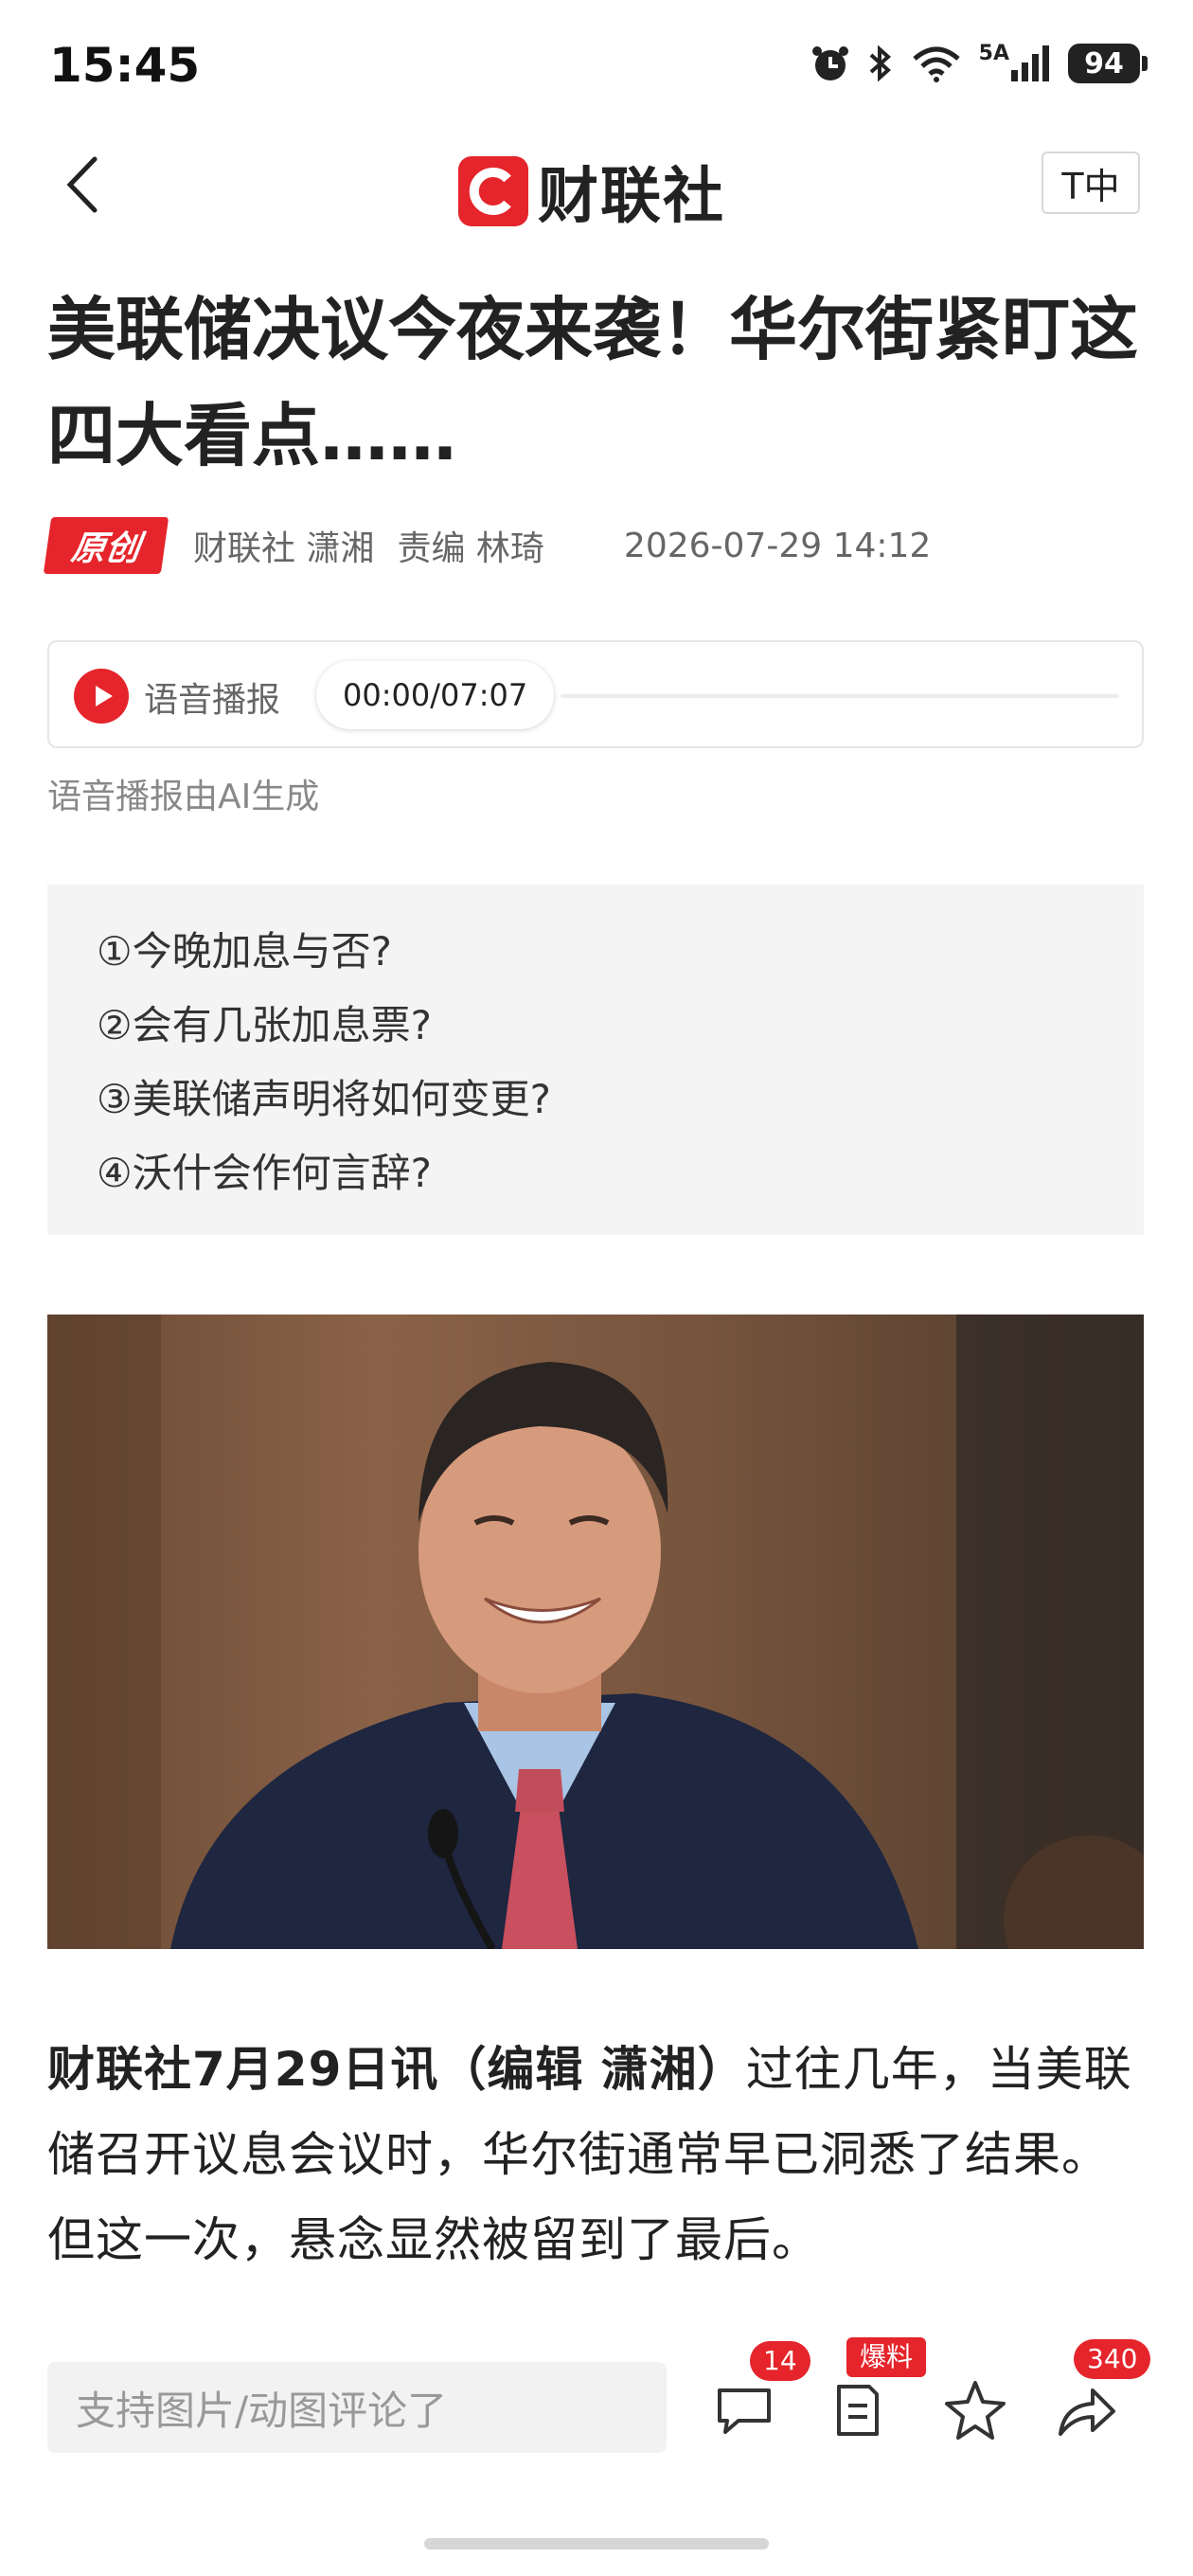  What do you see at coordinates (283, 545) in the screenshot?
I see `byline-author: 财联社 潇湘` at bounding box center [283, 545].